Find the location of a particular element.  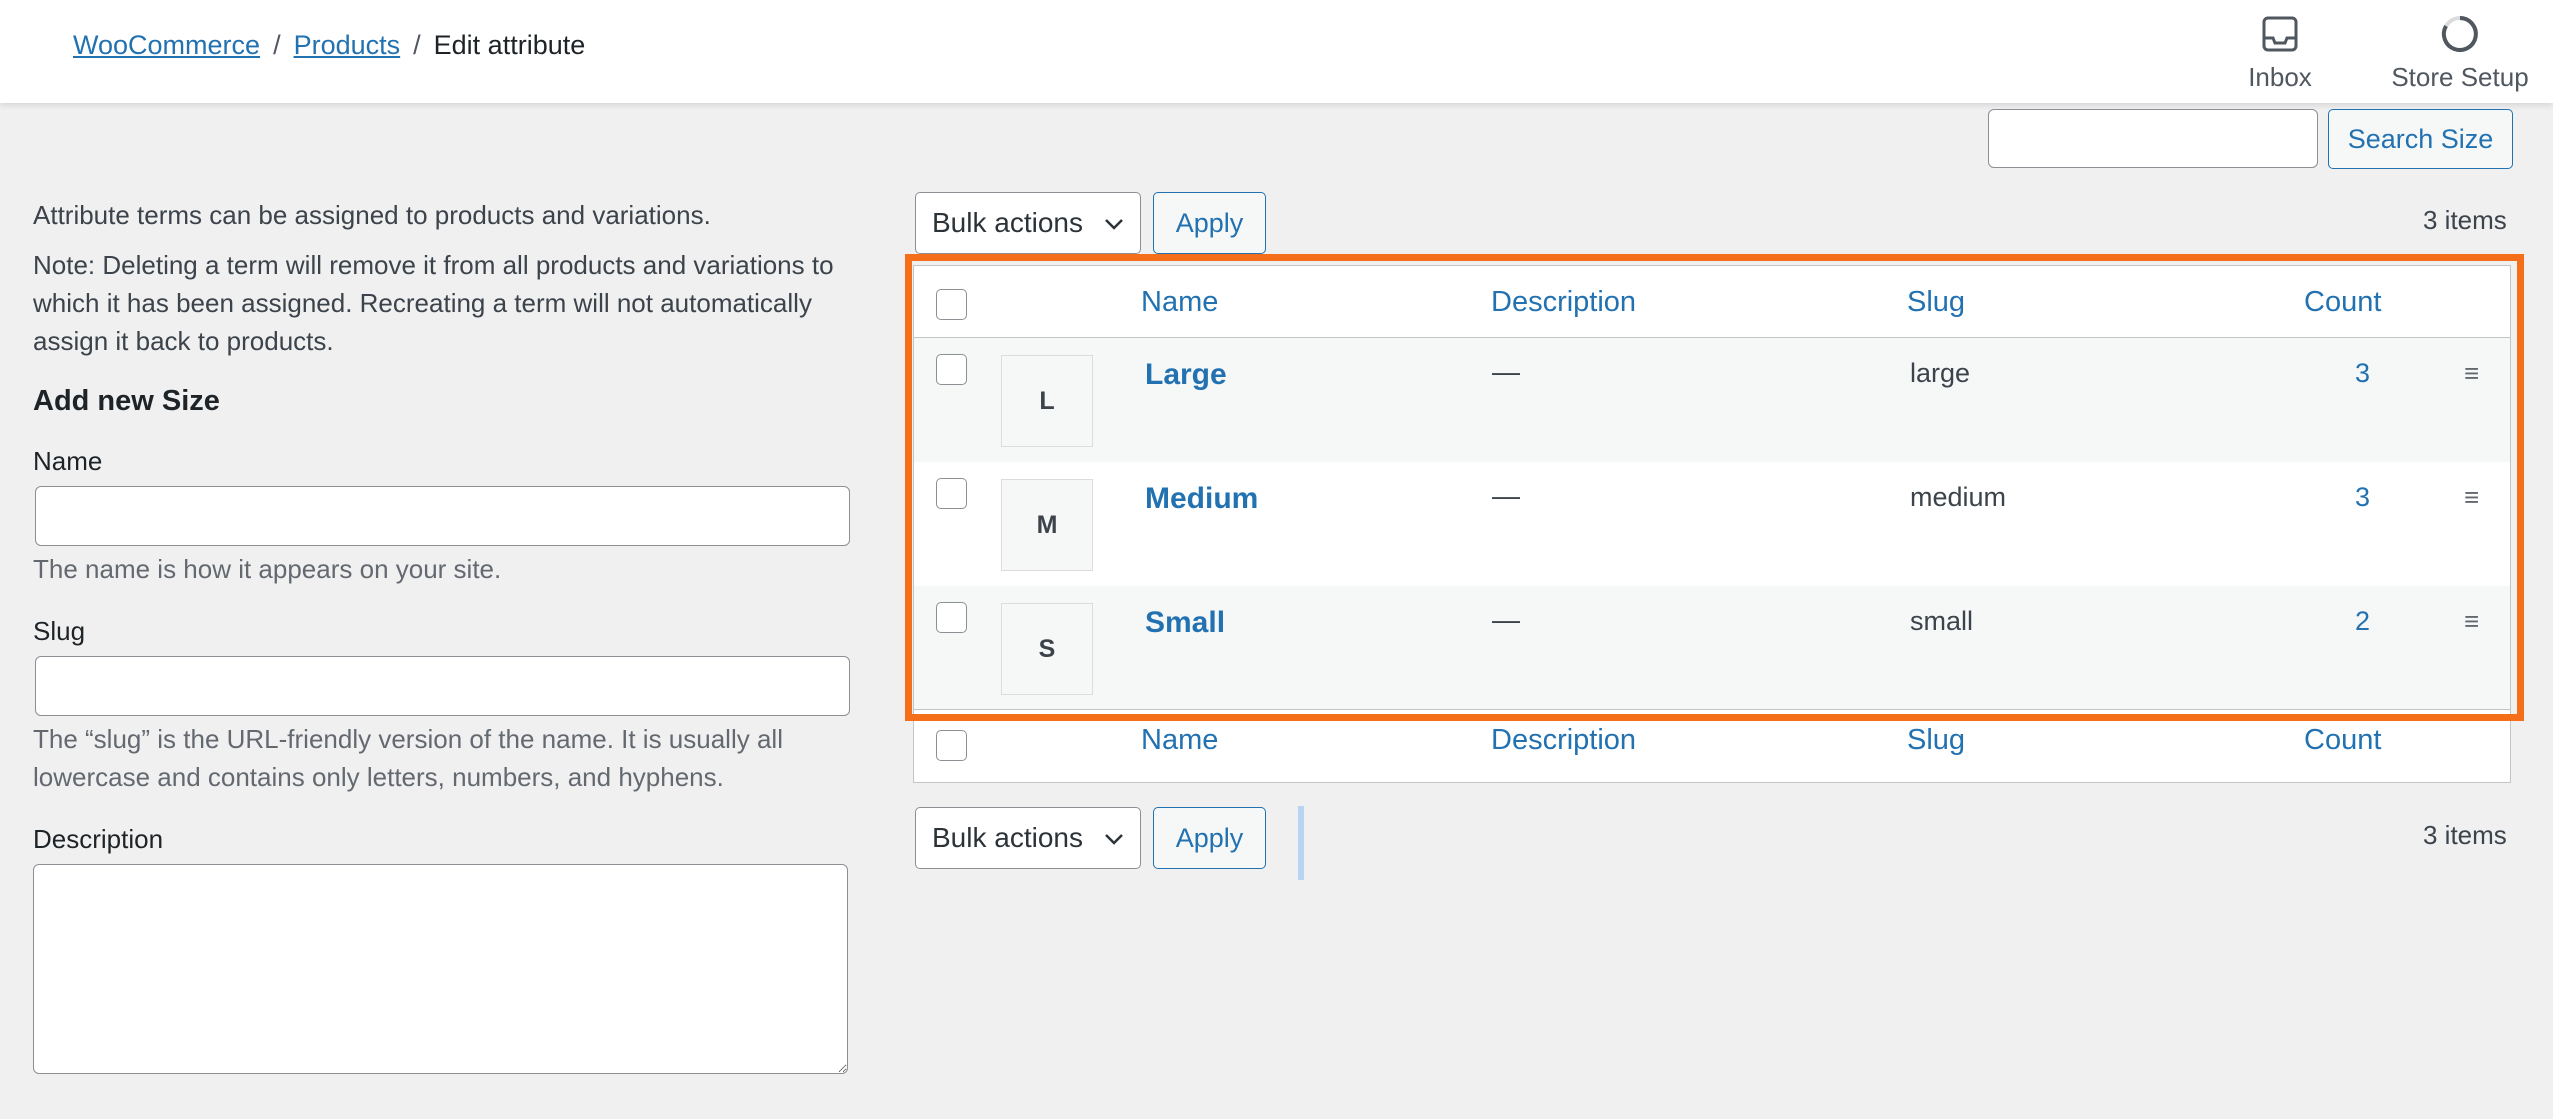

items-count-top: 3 items is located at coordinates (2465, 220).